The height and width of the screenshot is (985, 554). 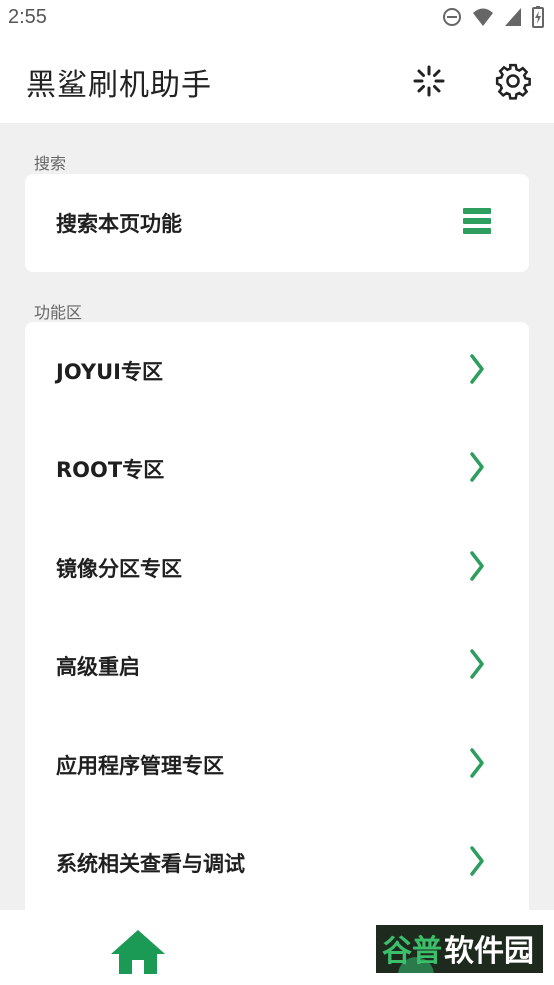 I want to click on status-bar: 2:55, so click(x=277, y=19).